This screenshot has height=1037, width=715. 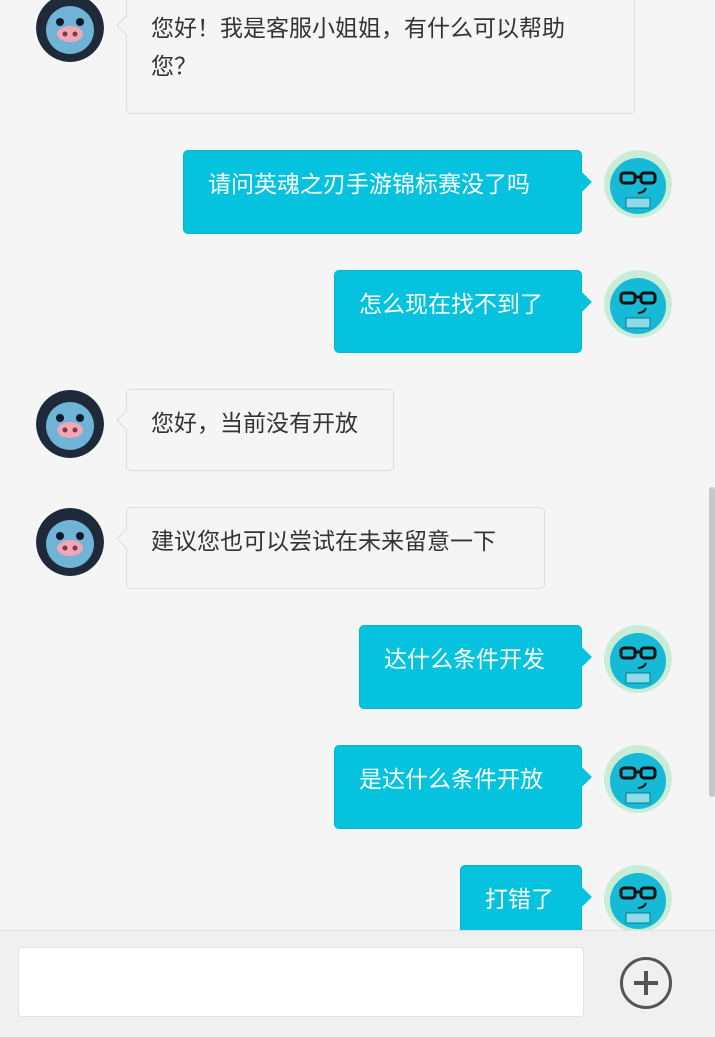 What do you see at coordinates (464, 660) in the screenshot?
I see `message-text: 达什么条件开发` at bounding box center [464, 660].